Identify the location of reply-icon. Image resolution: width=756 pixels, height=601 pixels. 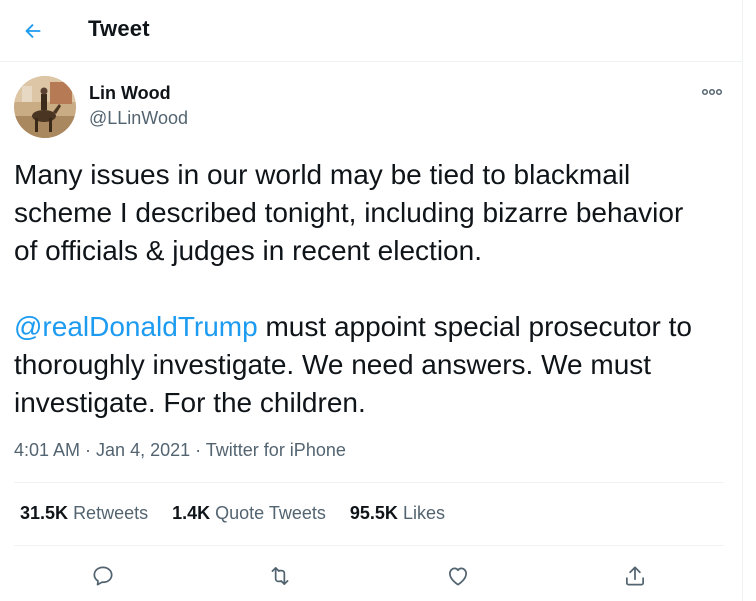
(103, 576).